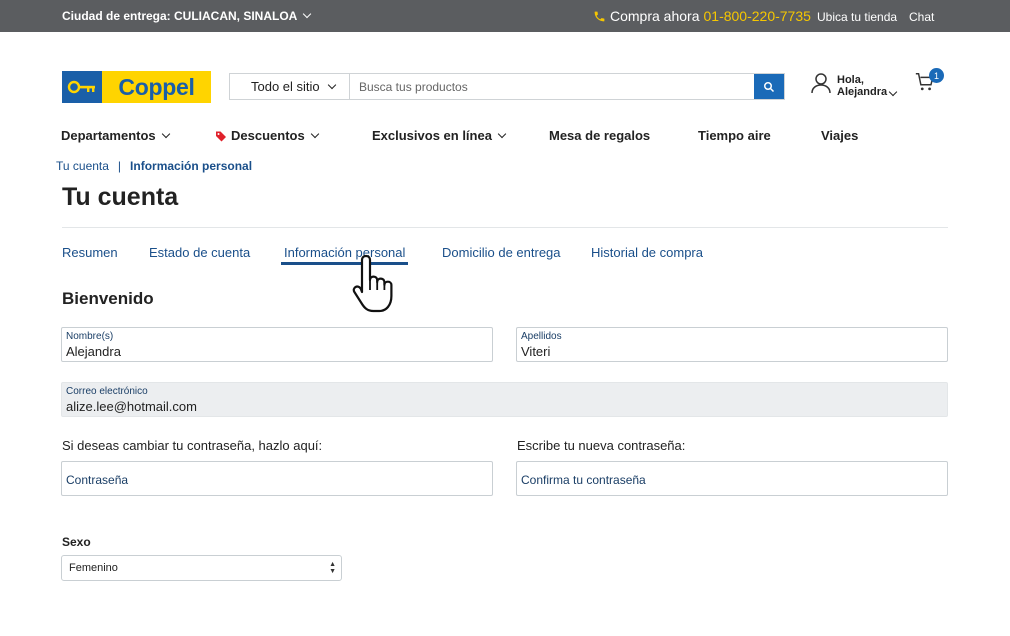 The height and width of the screenshot is (636, 1010). What do you see at coordinates (97, 480) in the screenshot?
I see `password-placeholder: Contraseña` at bounding box center [97, 480].